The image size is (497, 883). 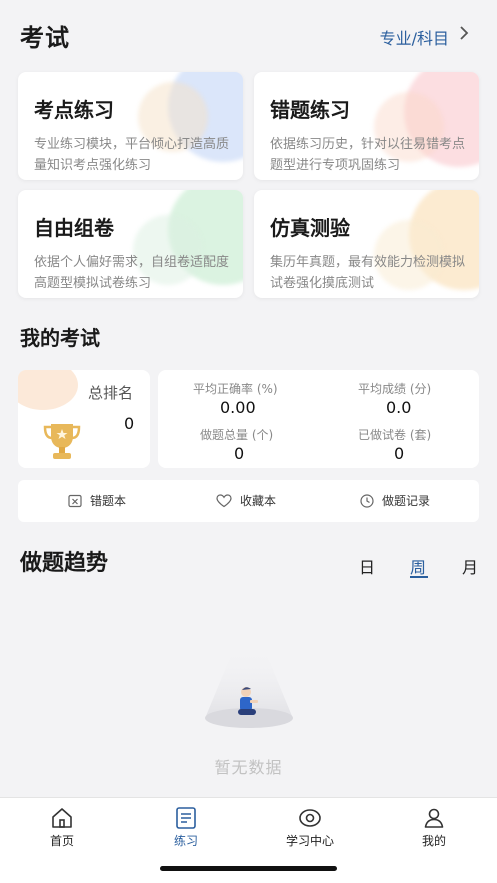 I want to click on period-week: 周, so click(x=418, y=566).